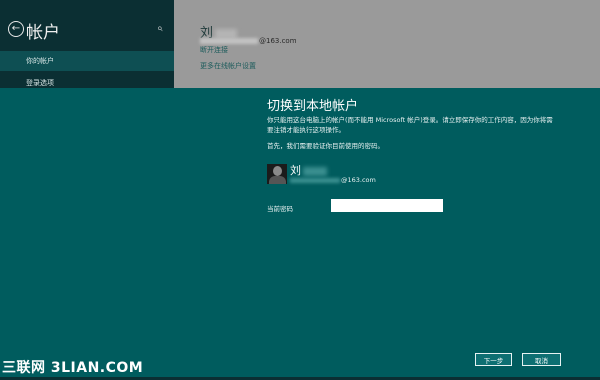 This screenshot has height=380, width=600. What do you see at coordinates (325, 146) in the screenshot?
I see `verify-text: 首先，我们需要验证你目前使用的密码。` at bounding box center [325, 146].